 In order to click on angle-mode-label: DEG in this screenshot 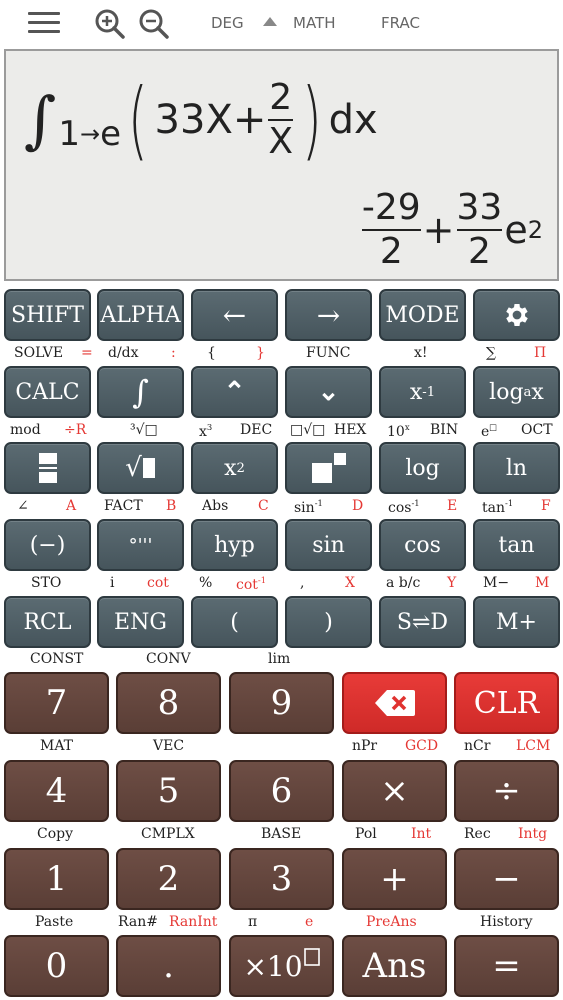, I will do `click(227, 23)`.